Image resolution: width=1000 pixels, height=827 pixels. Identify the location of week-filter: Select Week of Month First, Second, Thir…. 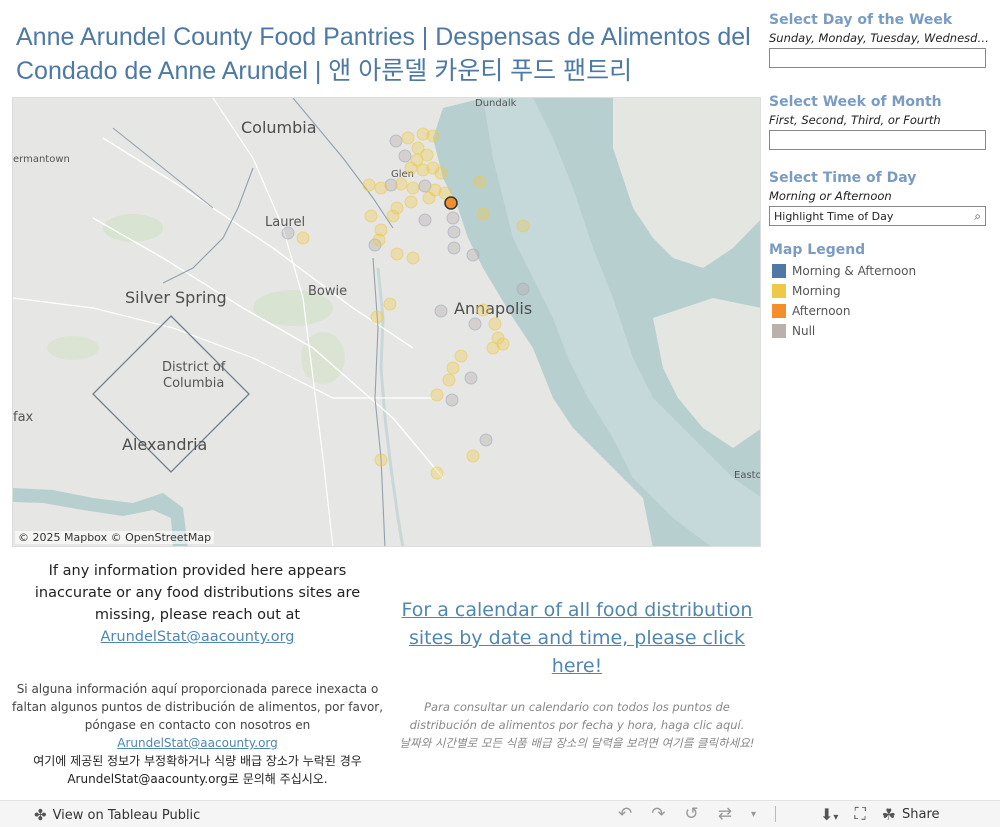
(880, 122).